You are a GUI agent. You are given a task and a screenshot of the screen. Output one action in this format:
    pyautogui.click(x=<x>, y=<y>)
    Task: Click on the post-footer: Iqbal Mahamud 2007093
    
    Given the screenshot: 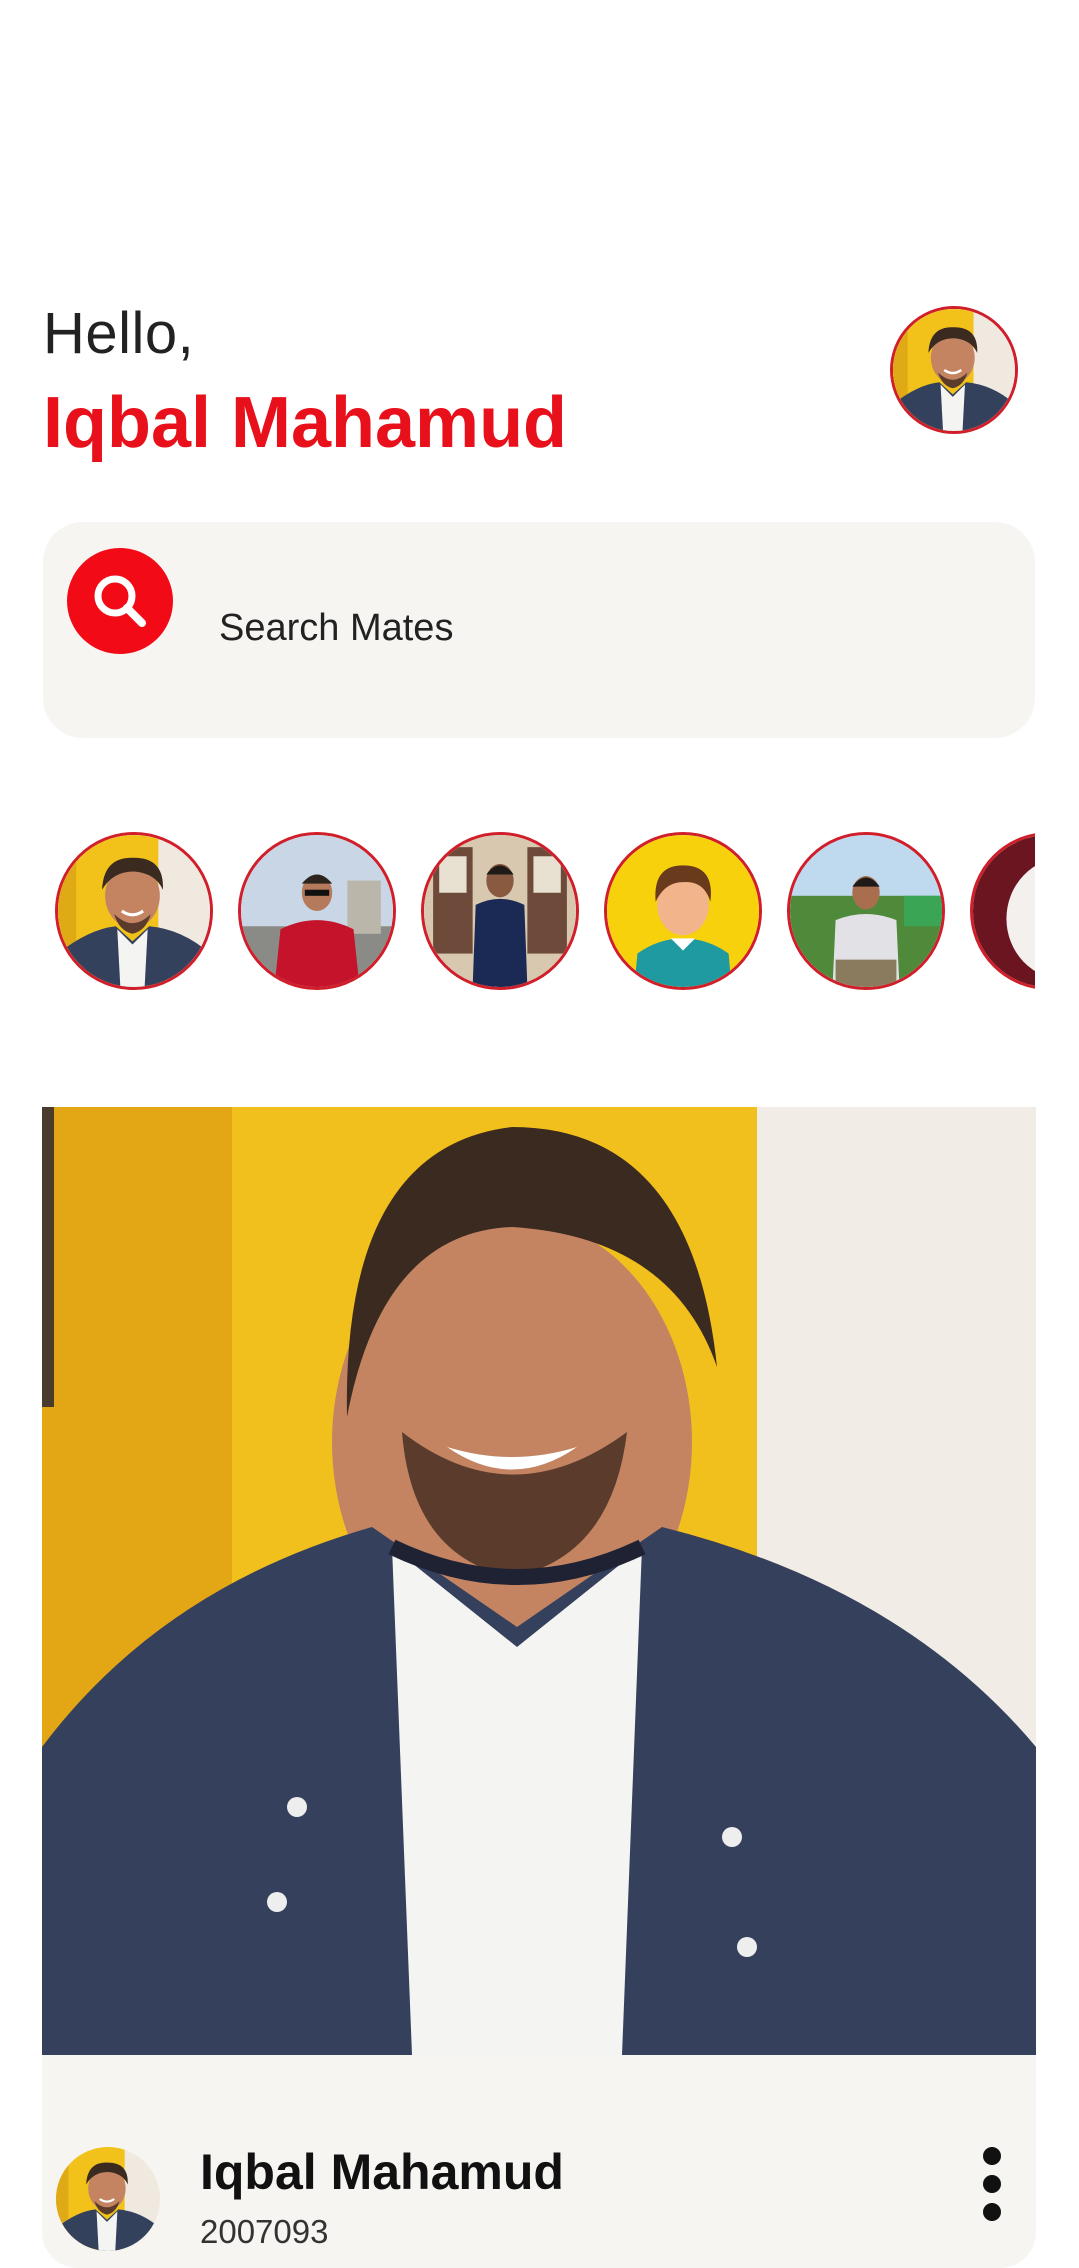 What is the action you would take?
    pyautogui.click(x=539, y=2161)
    